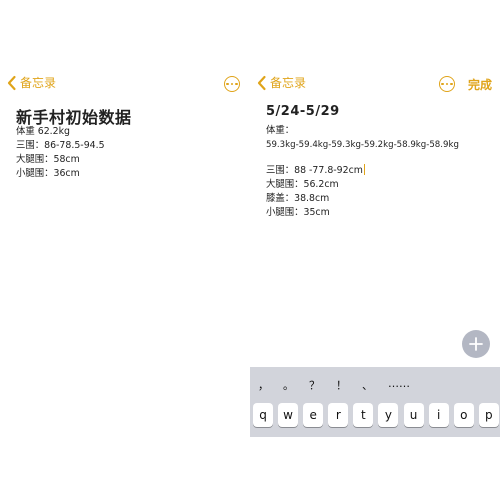  Describe the element at coordinates (288, 83) in the screenshot. I see `right-back-label: 备忘录` at that location.